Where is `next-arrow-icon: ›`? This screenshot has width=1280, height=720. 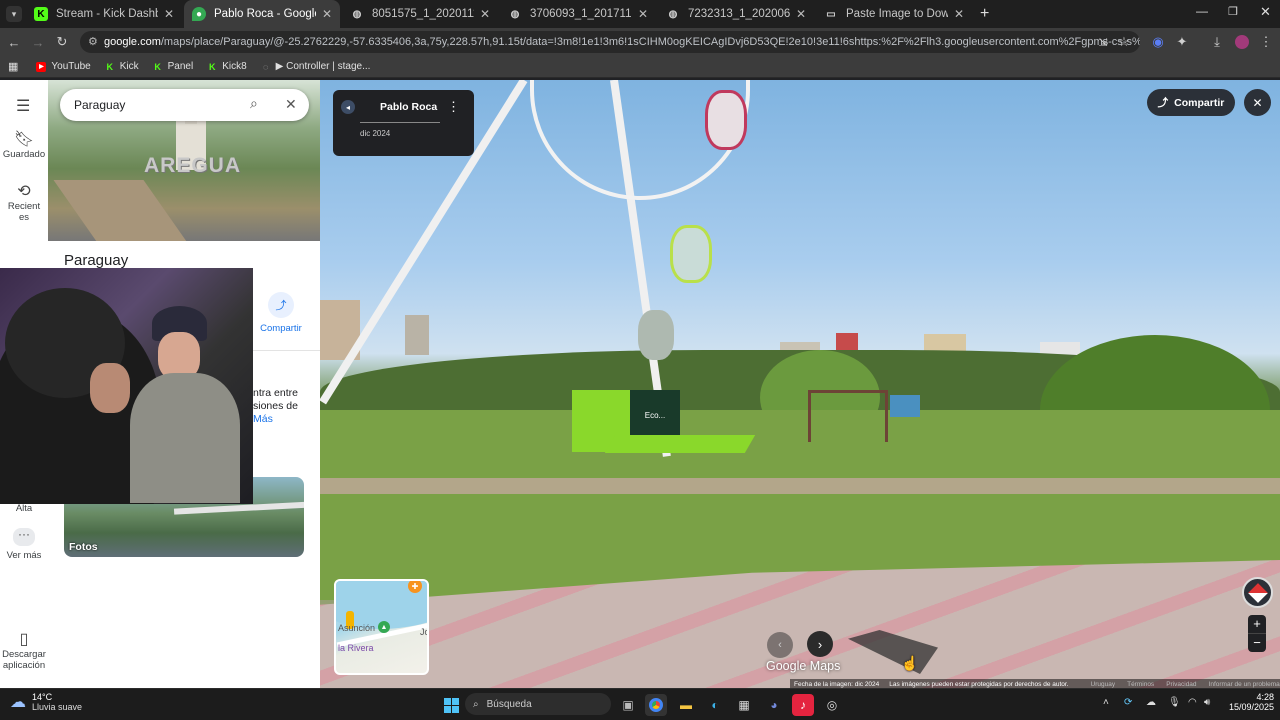
next-arrow-icon: › is located at coordinates (820, 644).